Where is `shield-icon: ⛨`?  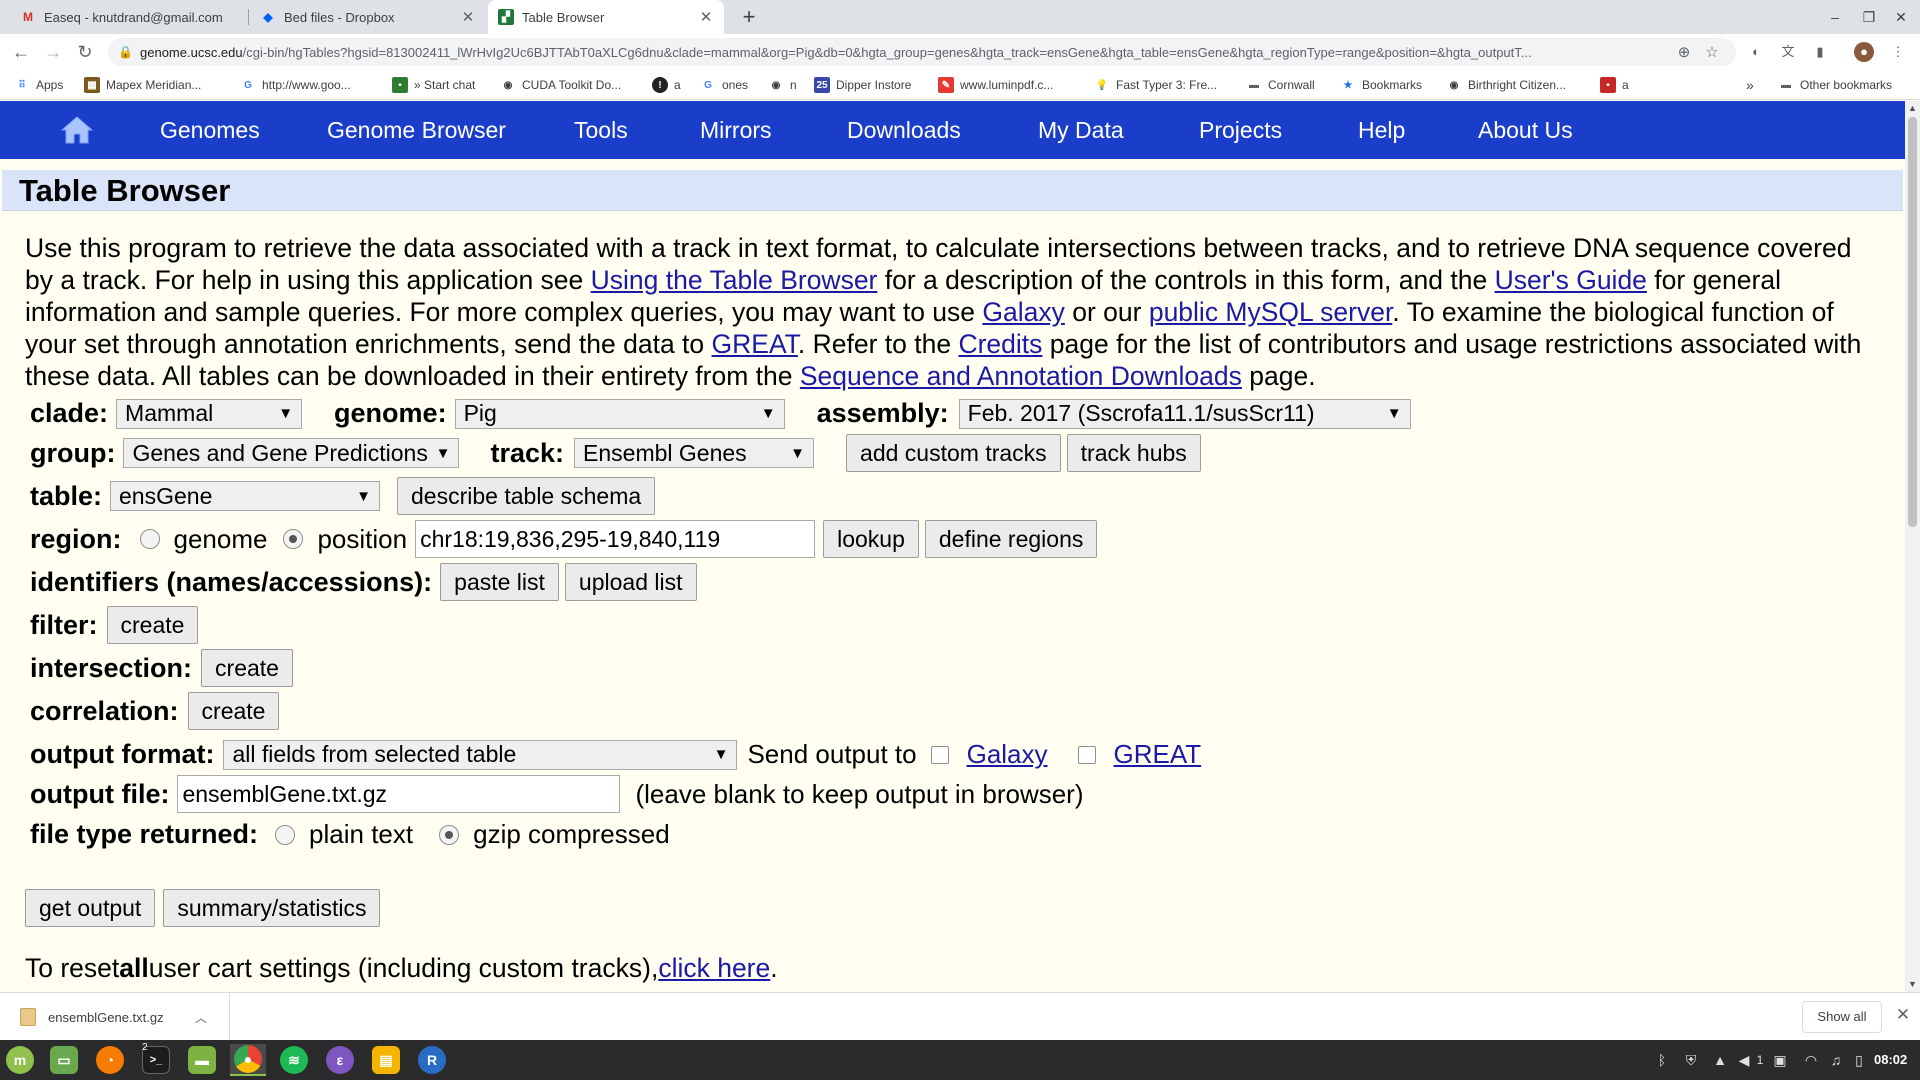 shield-icon: ⛨ is located at coordinates (1691, 1060).